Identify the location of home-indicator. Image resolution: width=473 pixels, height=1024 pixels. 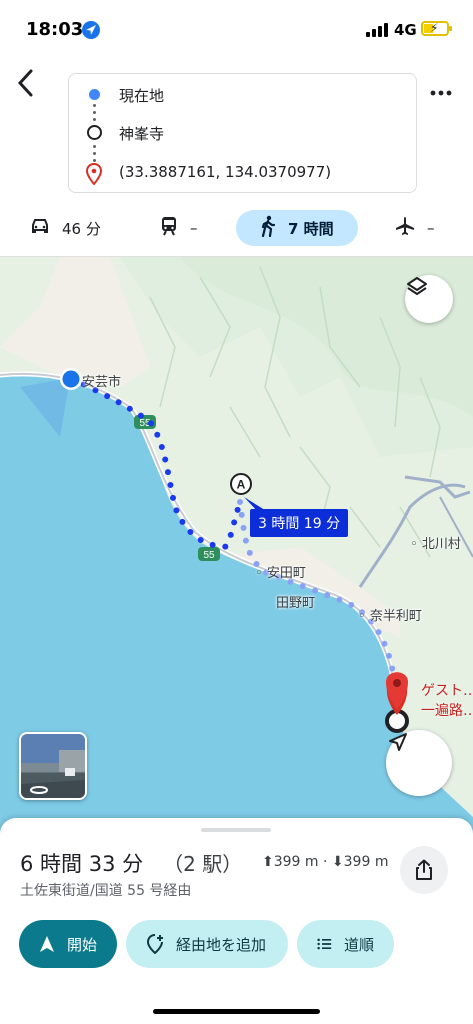
(236, 1011).